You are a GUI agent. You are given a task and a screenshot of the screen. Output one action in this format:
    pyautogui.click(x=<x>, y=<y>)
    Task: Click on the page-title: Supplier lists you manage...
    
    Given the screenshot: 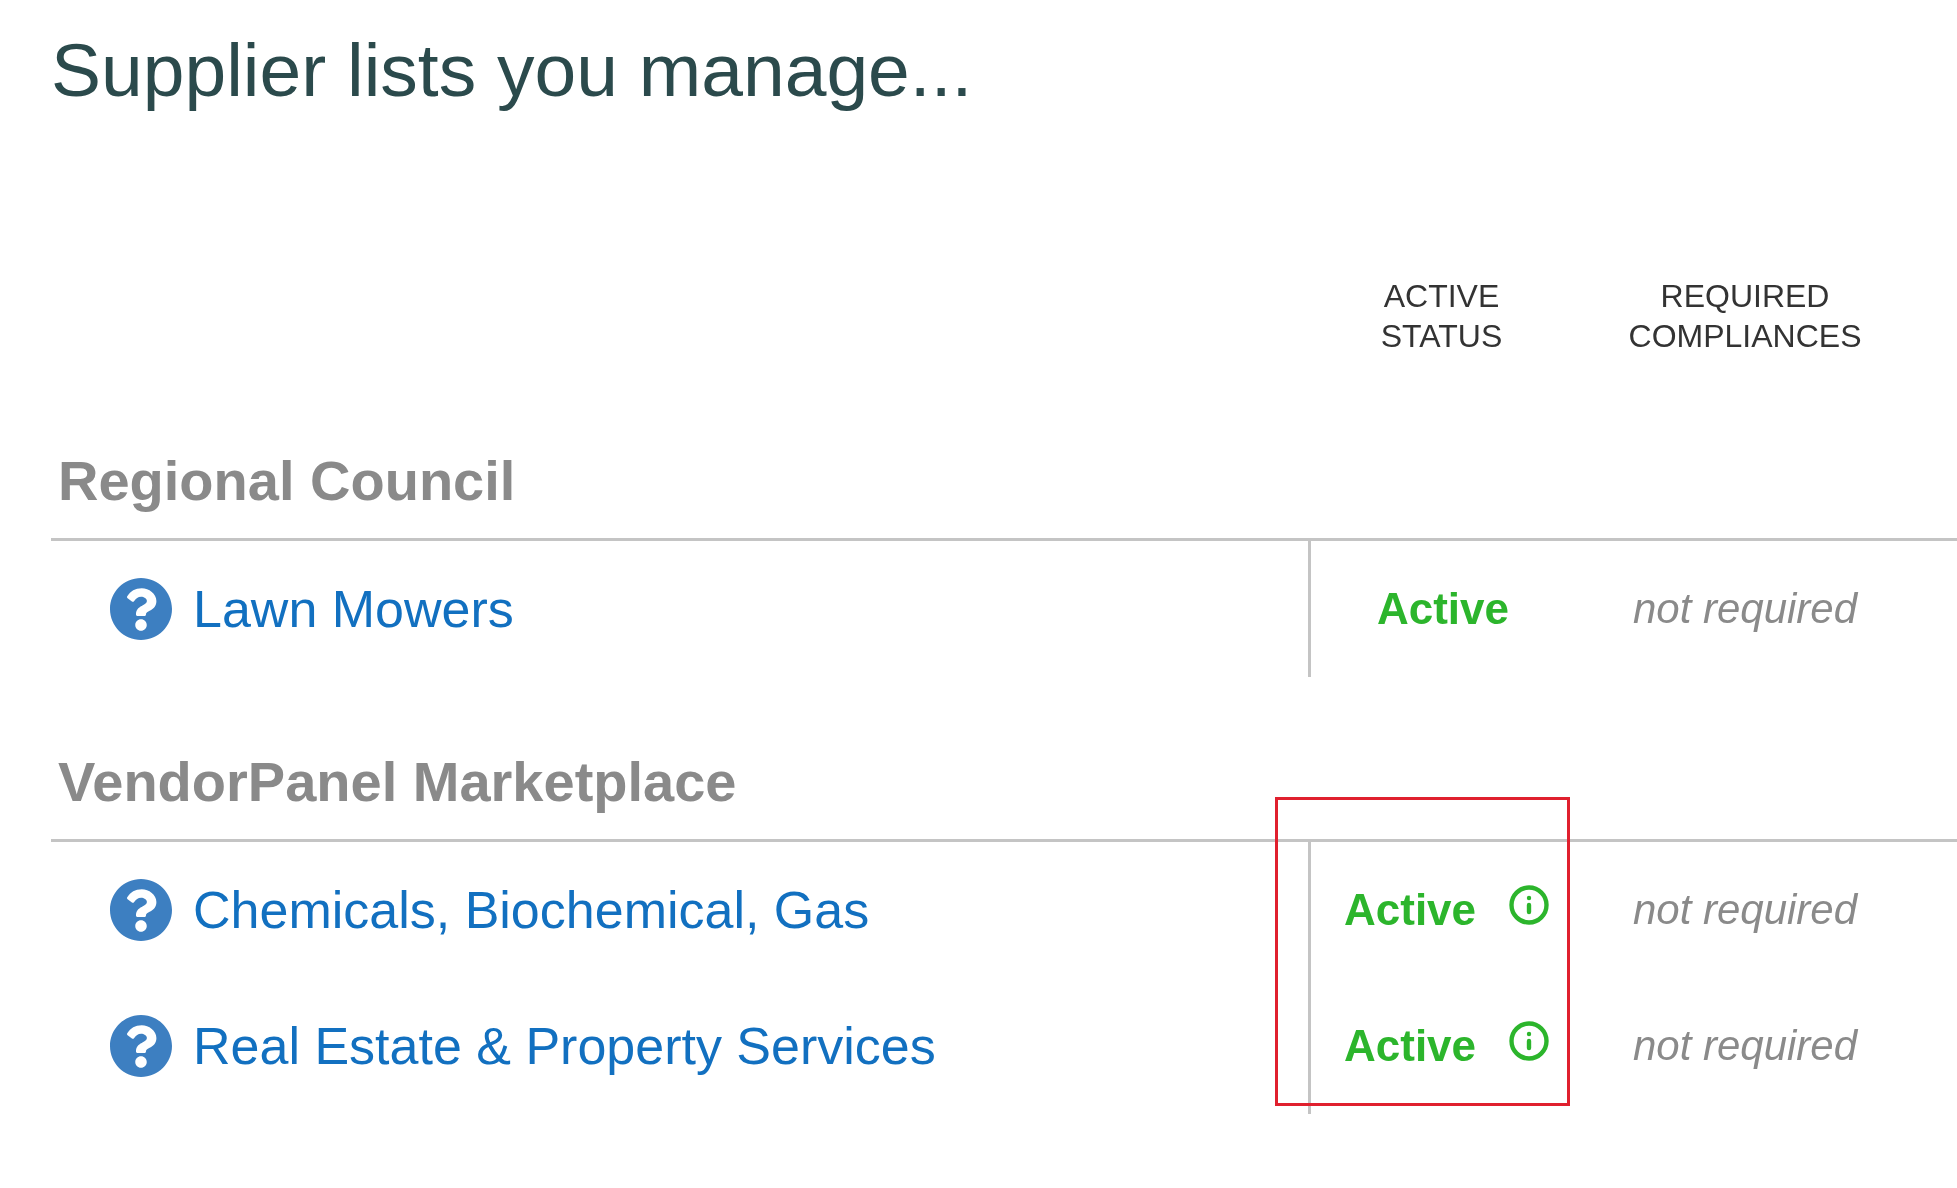 What is the action you would take?
    pyautogui.click(x=512, y=68)
    